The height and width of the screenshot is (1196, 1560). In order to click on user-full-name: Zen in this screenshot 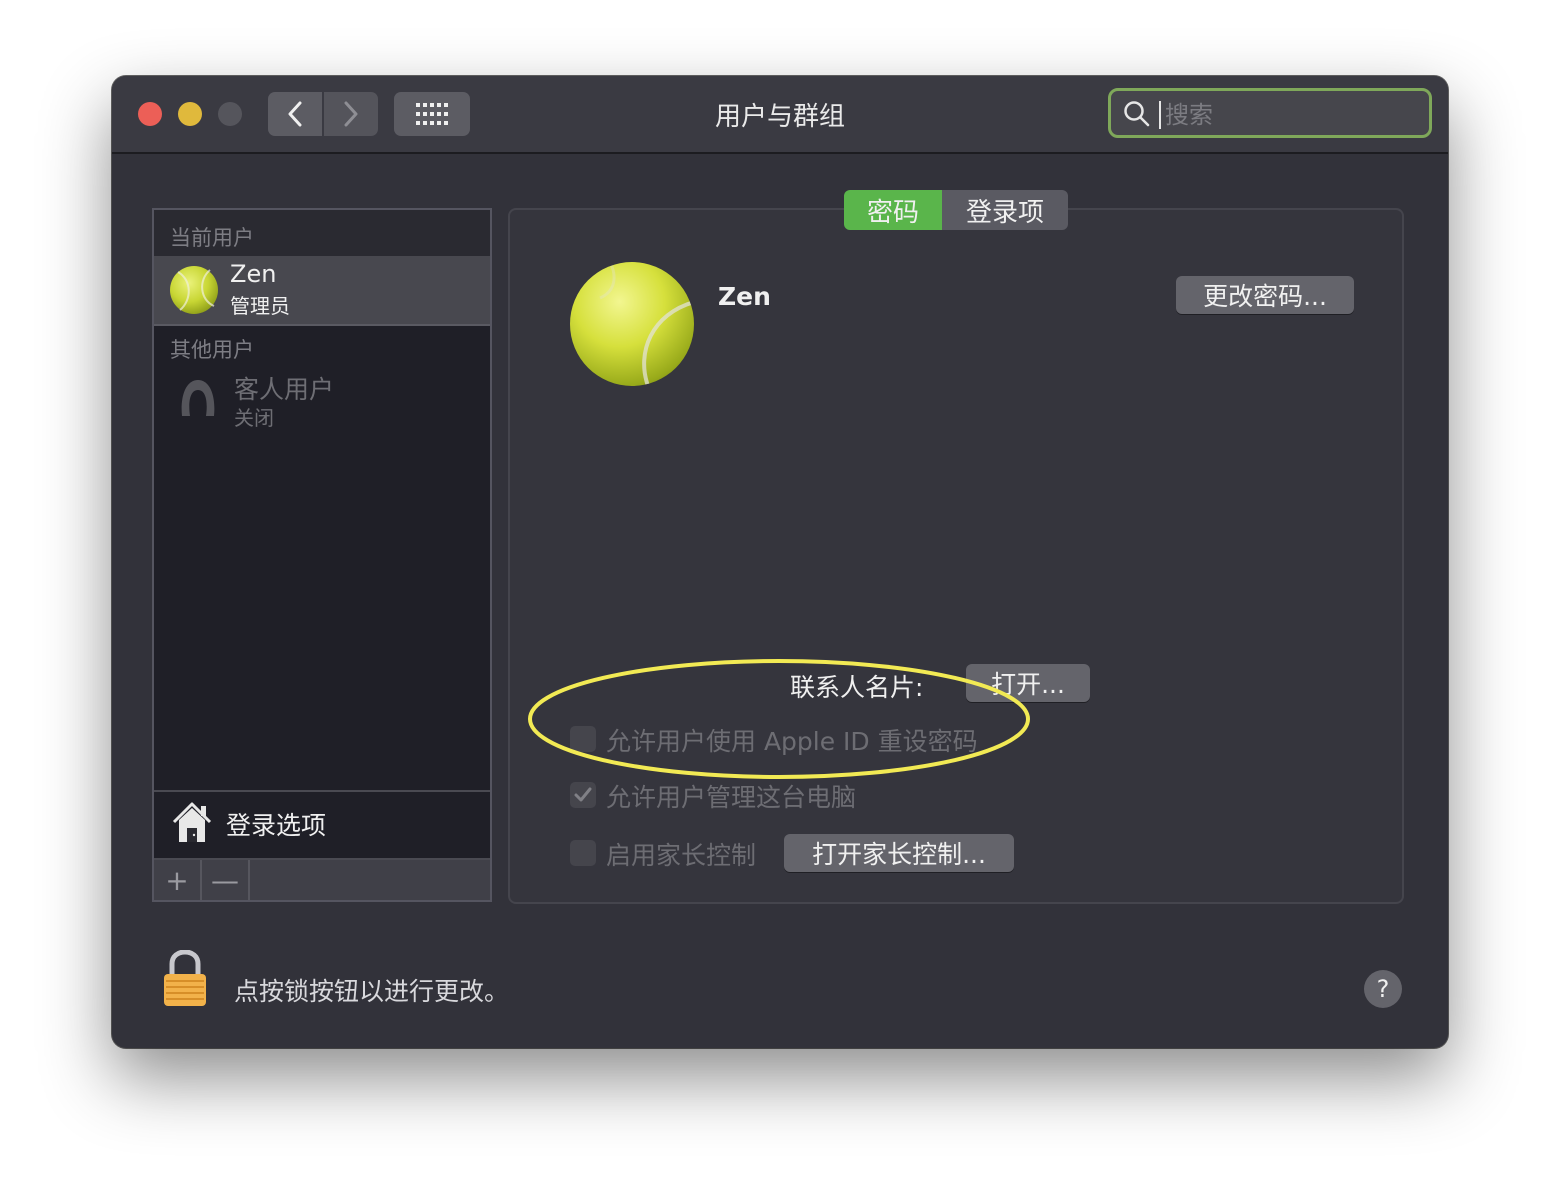, I will do `click(744, 296)`.